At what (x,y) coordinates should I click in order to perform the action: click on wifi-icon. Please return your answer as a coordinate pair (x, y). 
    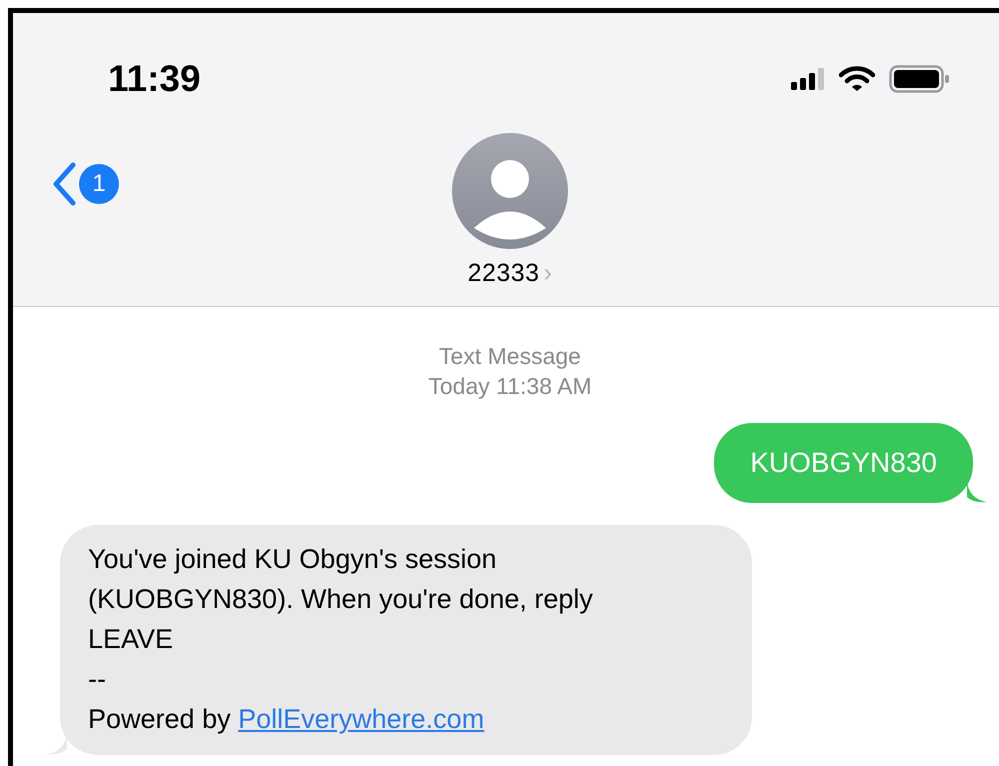
    Looking at the image, I should click on (857, 79).